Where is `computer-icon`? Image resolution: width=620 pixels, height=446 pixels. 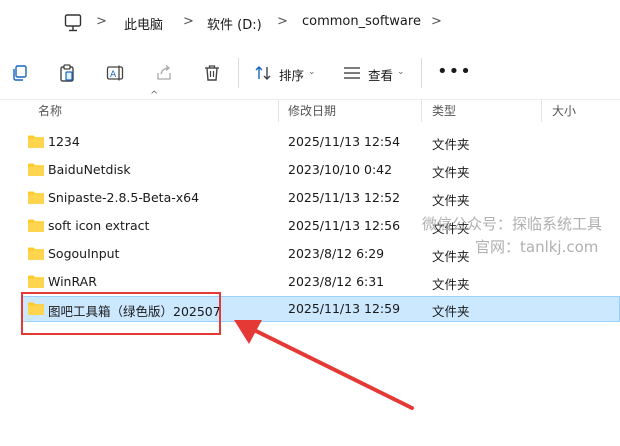 computer-icon is located at coordinates (73, 23).